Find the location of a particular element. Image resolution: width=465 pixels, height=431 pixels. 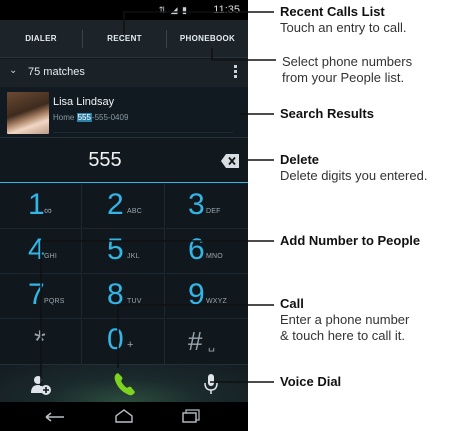

key-0: 0 + is located at coordinates (124, 341).